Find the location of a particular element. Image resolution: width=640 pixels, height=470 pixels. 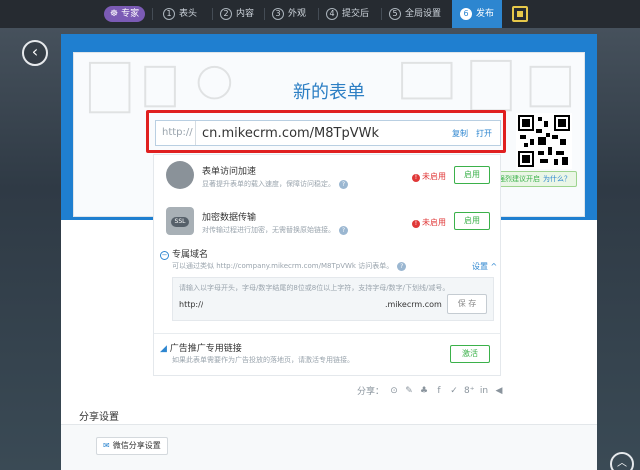

save-domain-button: 保 存 is located at coordinates (467, 304).